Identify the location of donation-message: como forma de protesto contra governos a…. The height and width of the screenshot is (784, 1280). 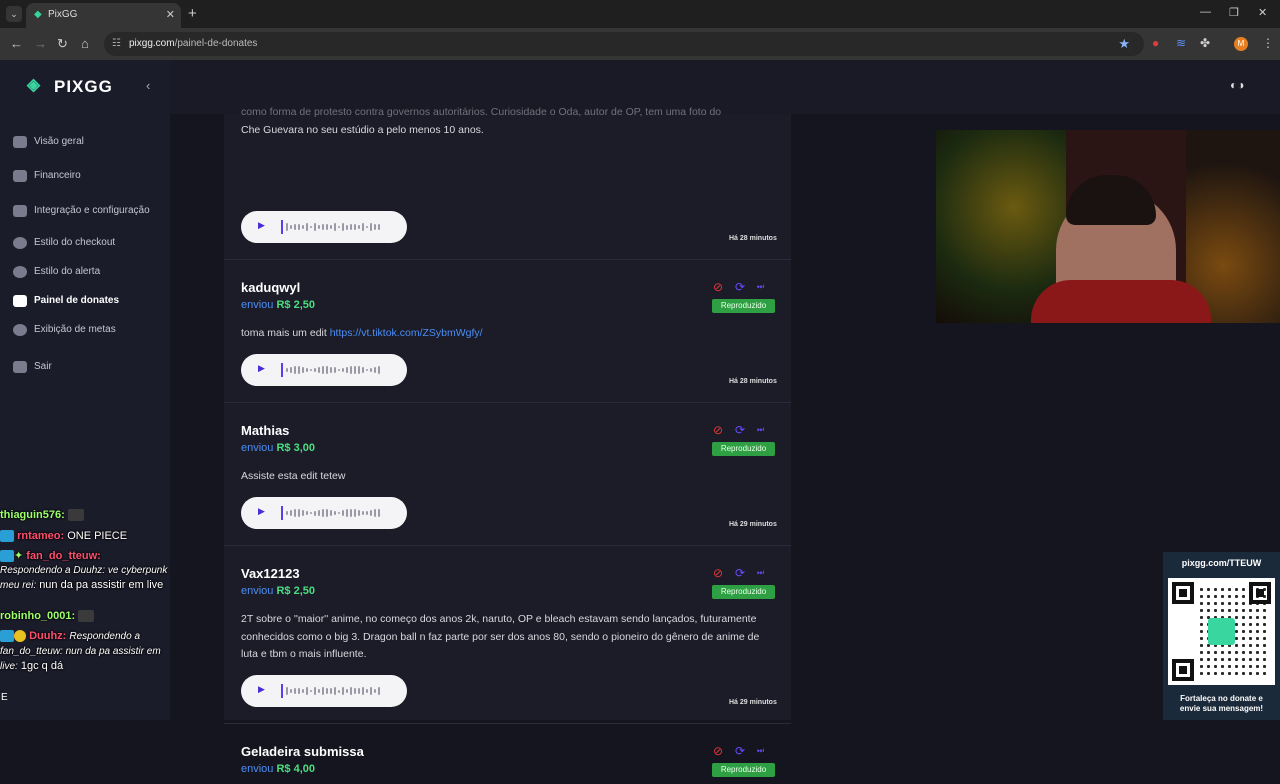
(481, 121).